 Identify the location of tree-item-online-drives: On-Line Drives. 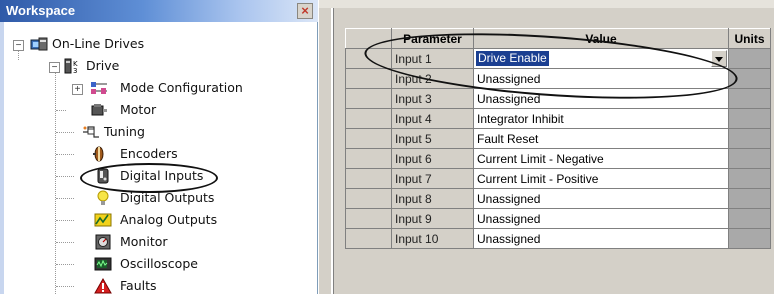
(150, 44).